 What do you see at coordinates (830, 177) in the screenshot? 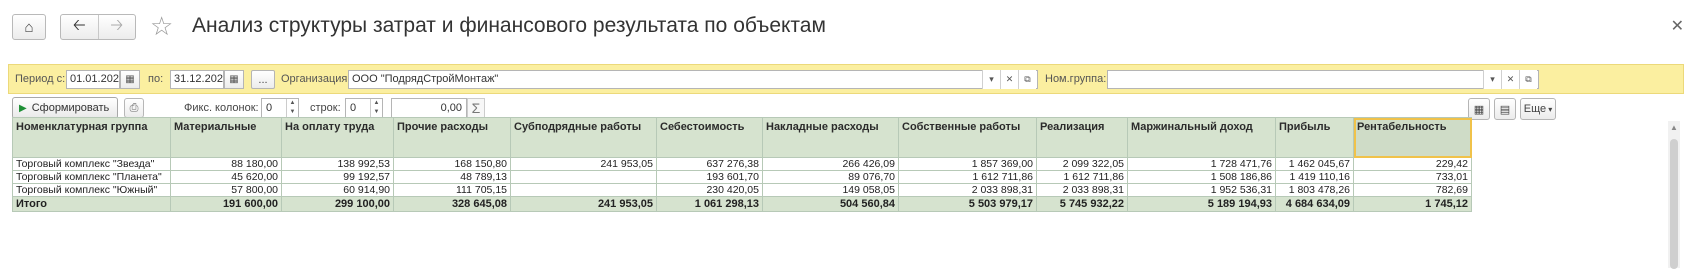
I see `table-cell: 89 076,70` at bounding box center [830, 177].